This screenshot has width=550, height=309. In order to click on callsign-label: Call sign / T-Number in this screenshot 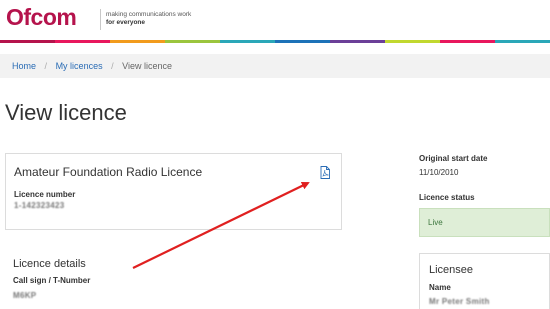, I will do `click(52, 280)`.